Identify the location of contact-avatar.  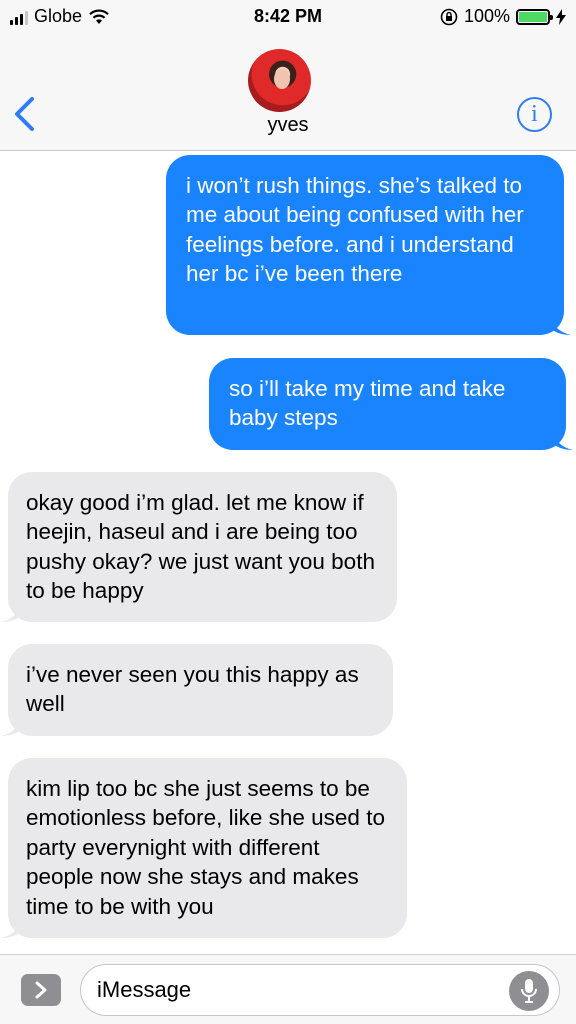
(279, 80).